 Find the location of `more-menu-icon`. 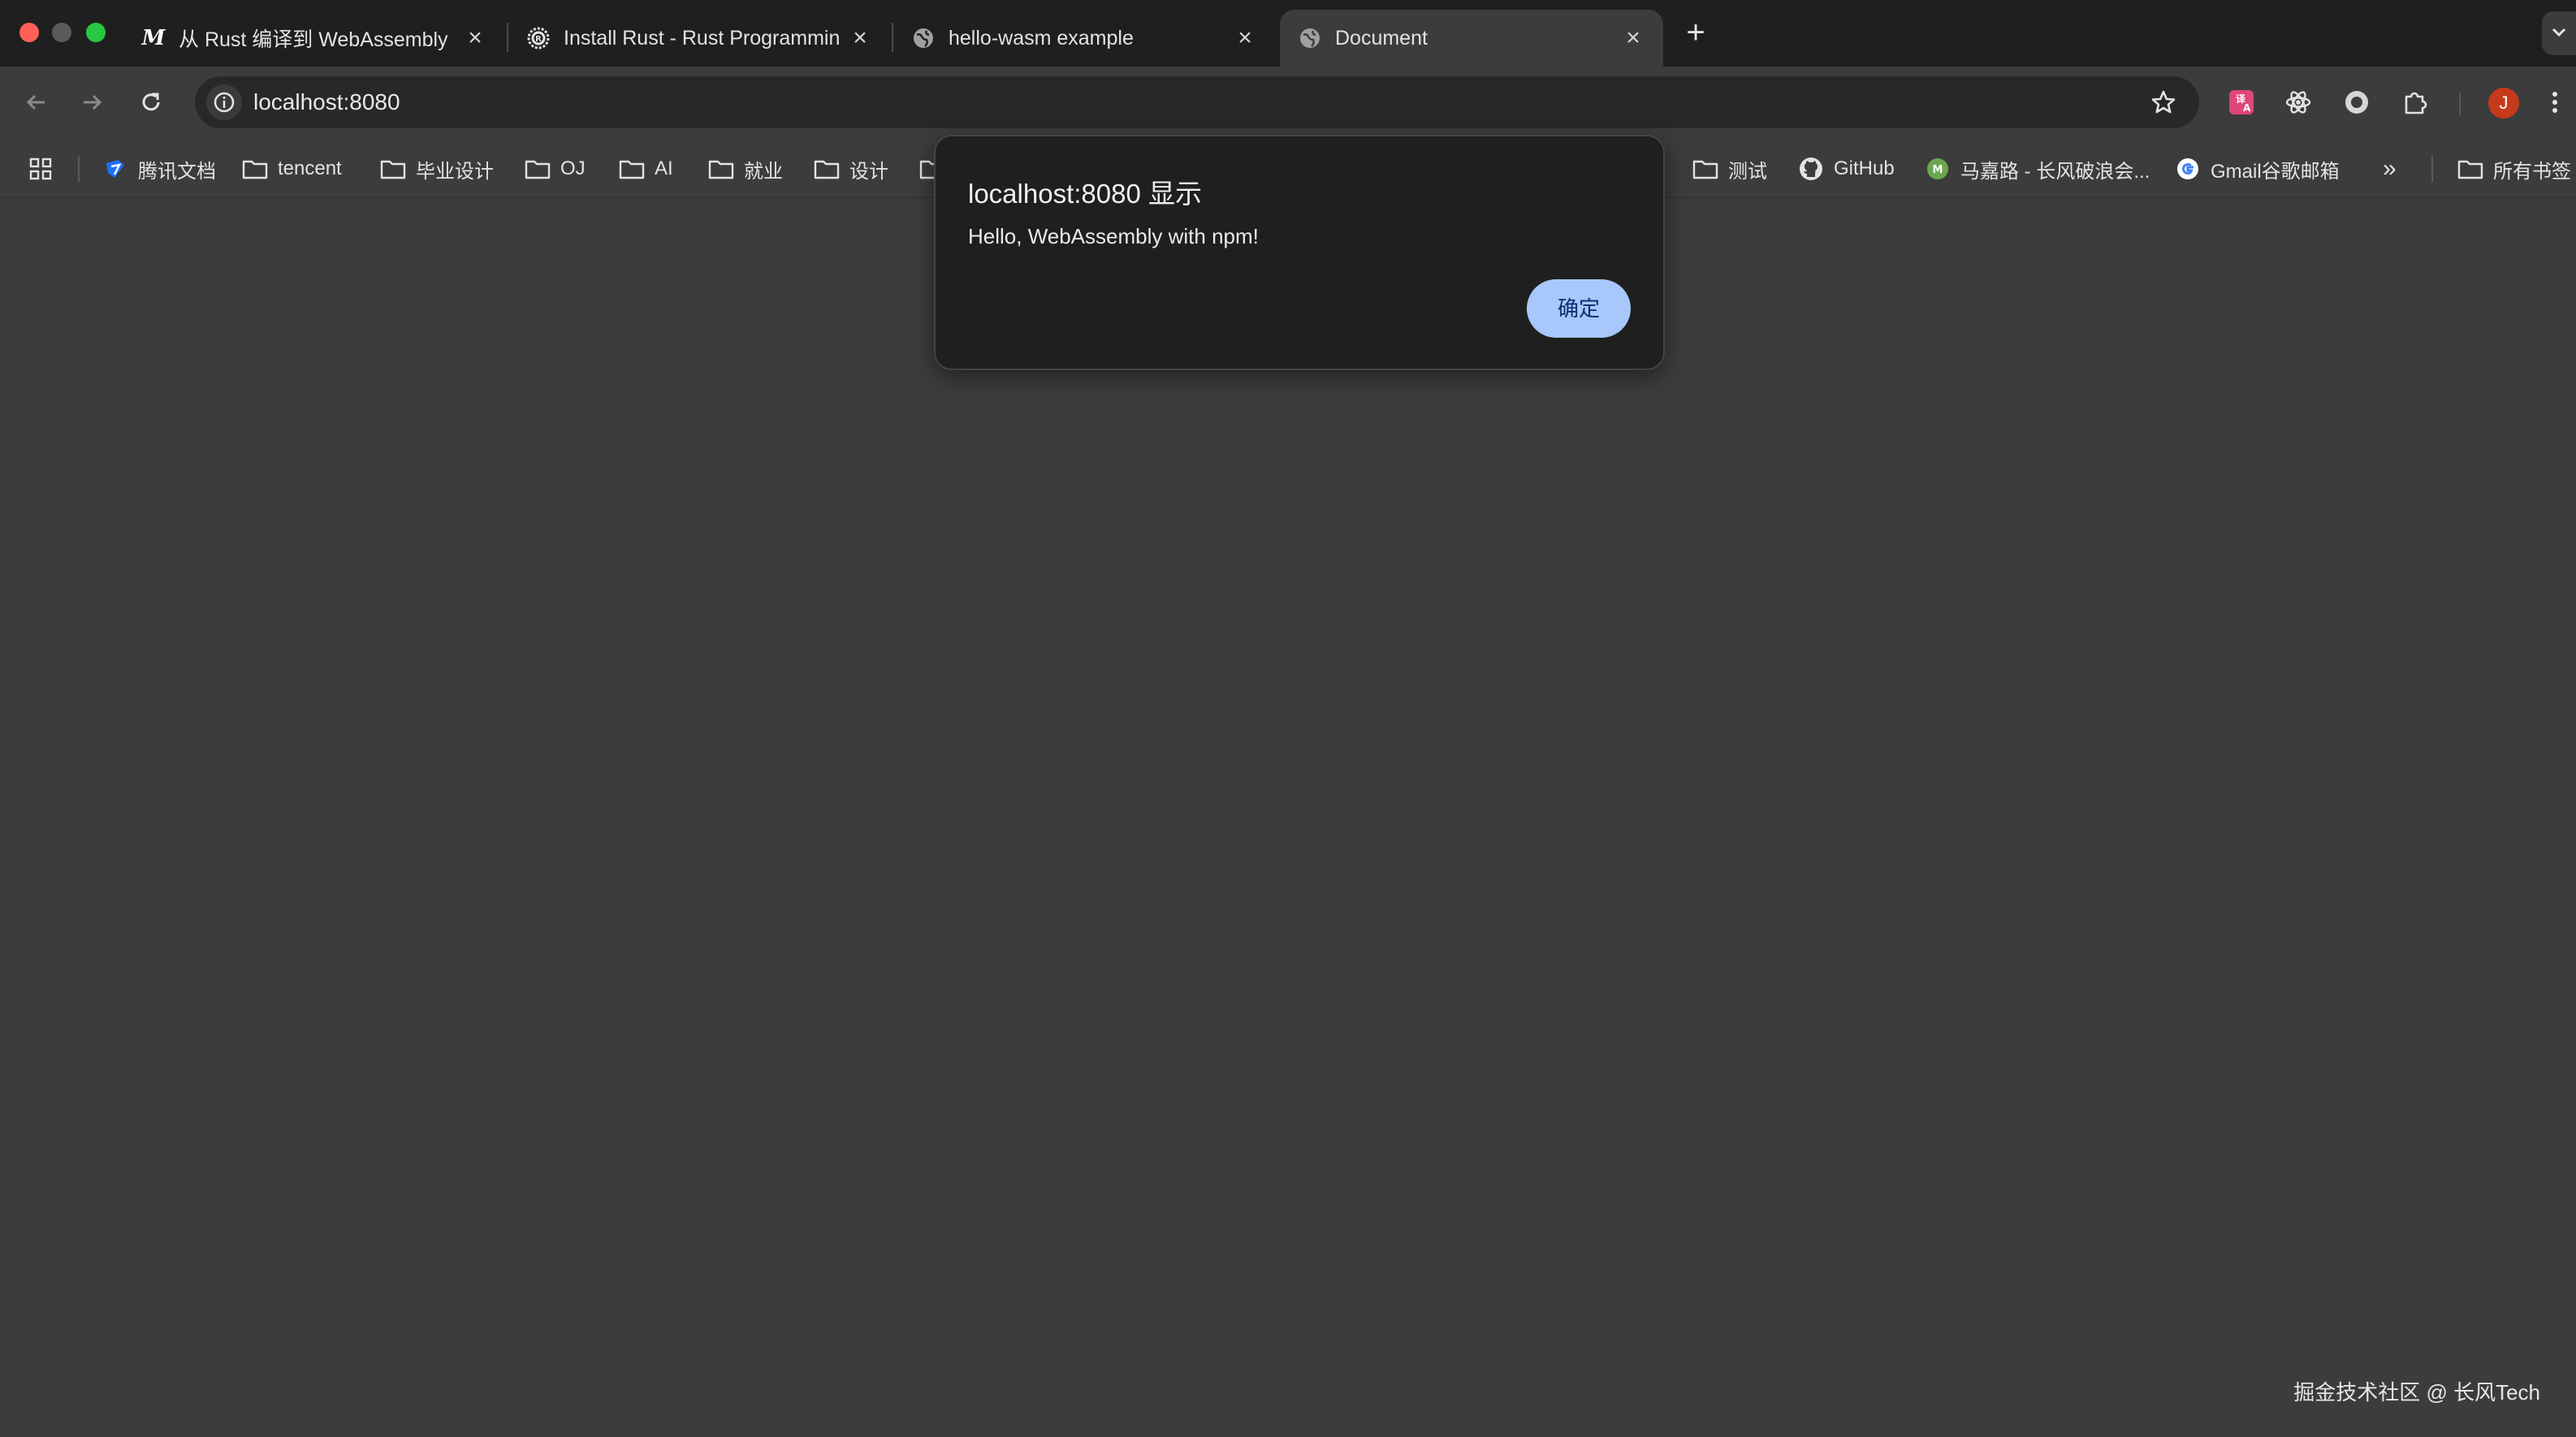

more-menu-icon is located at coordinates (2555, 102).